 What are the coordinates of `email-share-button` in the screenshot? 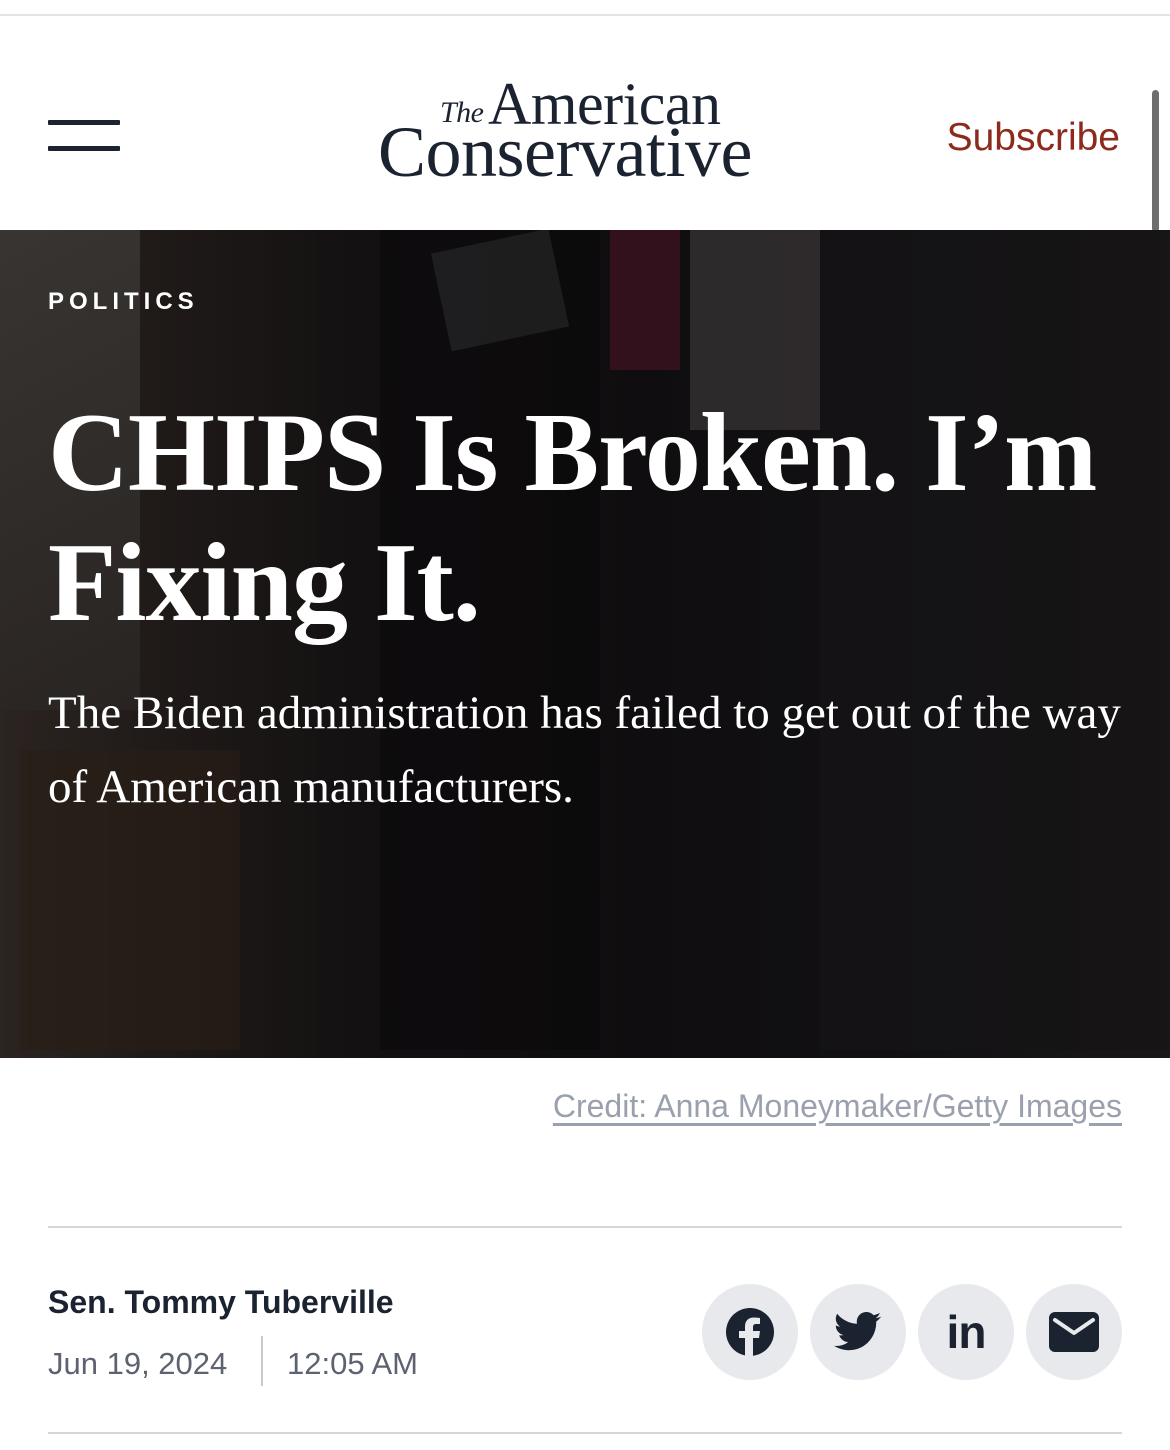 It's located at (1074, 1332).